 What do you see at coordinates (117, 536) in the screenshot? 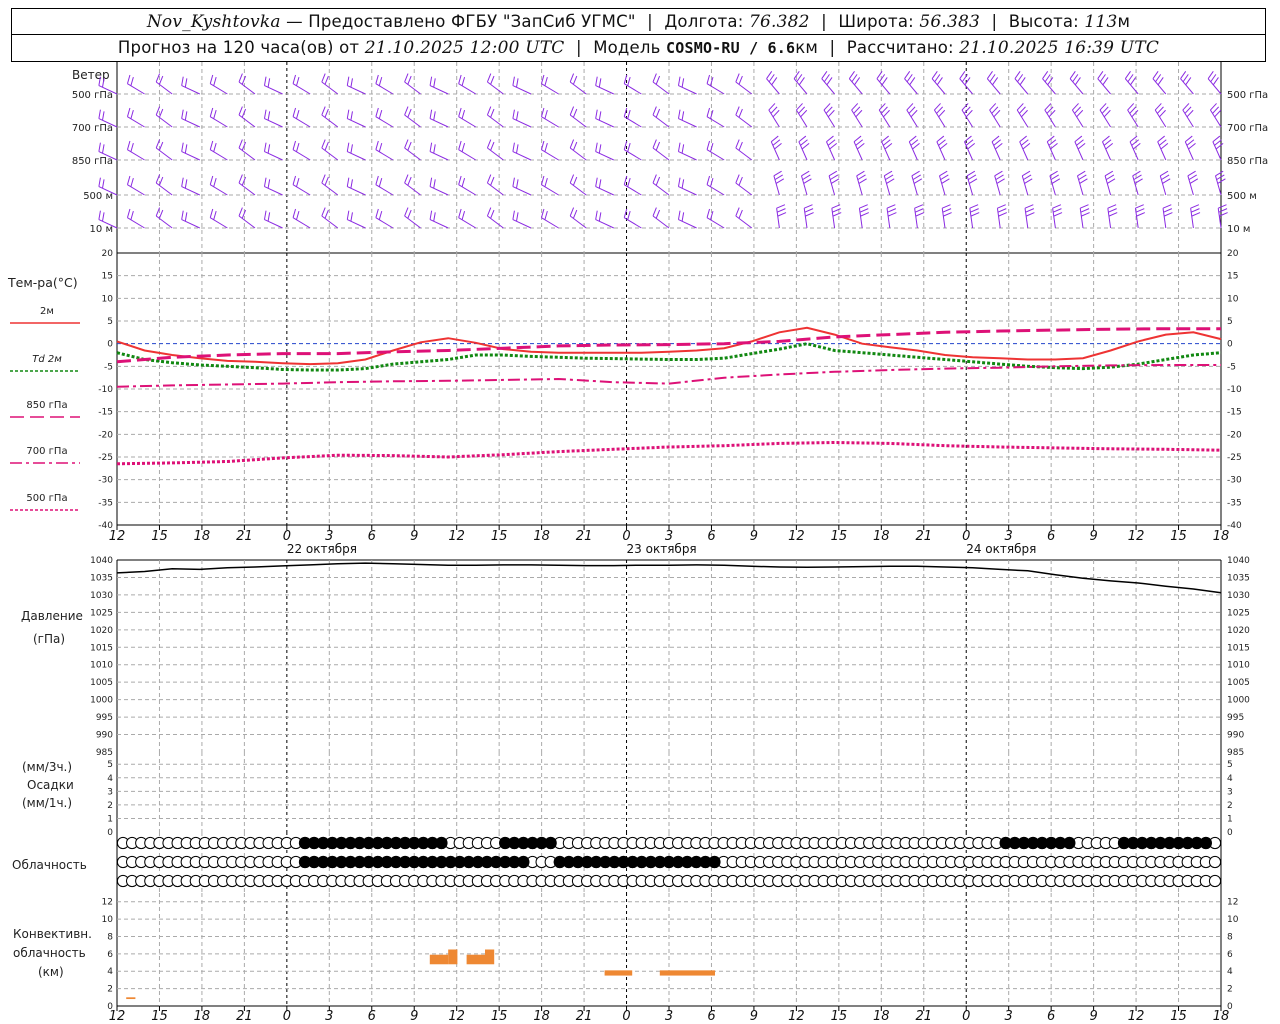
I see `time-label-top: 12` at bounding box center [117, 536].